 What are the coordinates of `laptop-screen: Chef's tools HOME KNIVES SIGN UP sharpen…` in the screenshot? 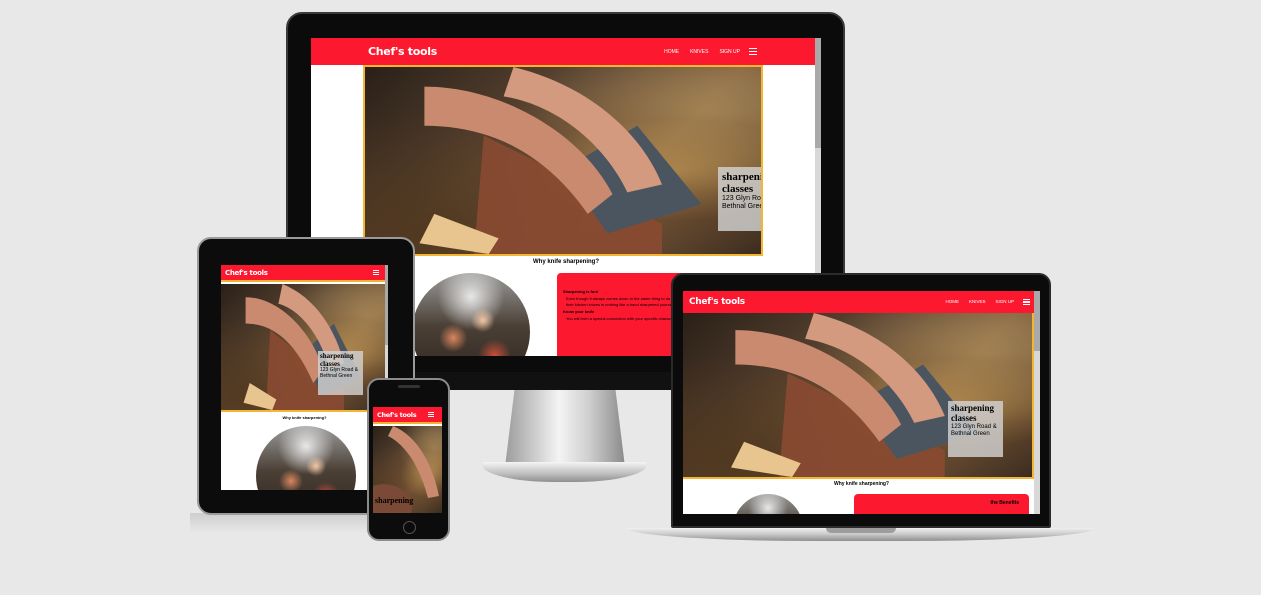 It's located at (861, 402).